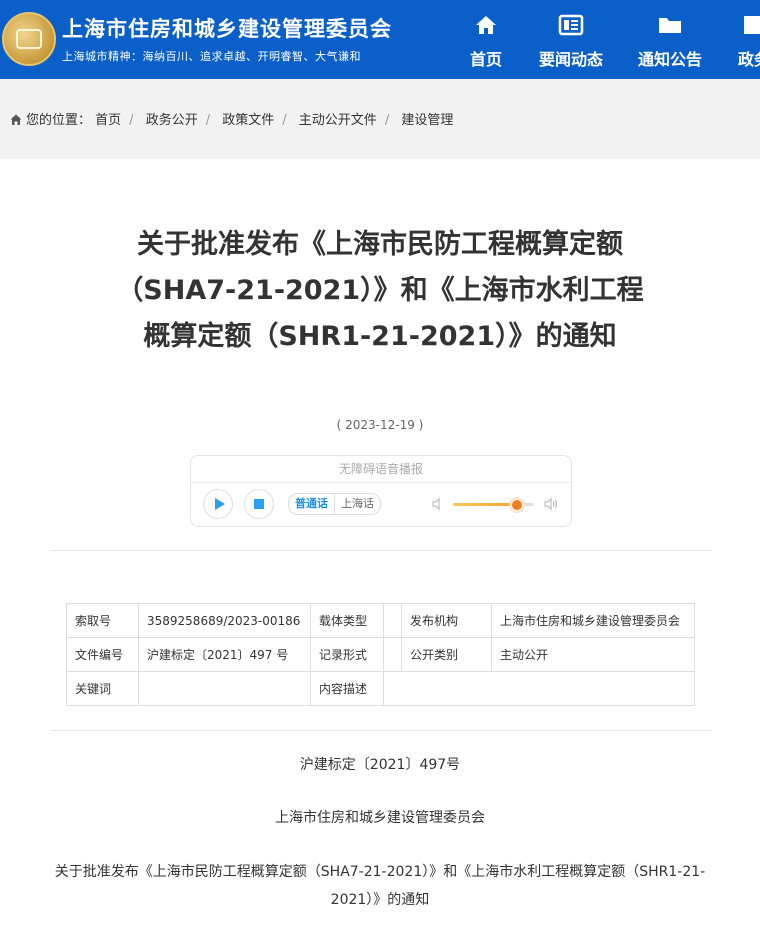  What do you see at coordinates (102, 620) in the screenshot?
I see `cell-label: 索取号` at bounding box center [102, 620].